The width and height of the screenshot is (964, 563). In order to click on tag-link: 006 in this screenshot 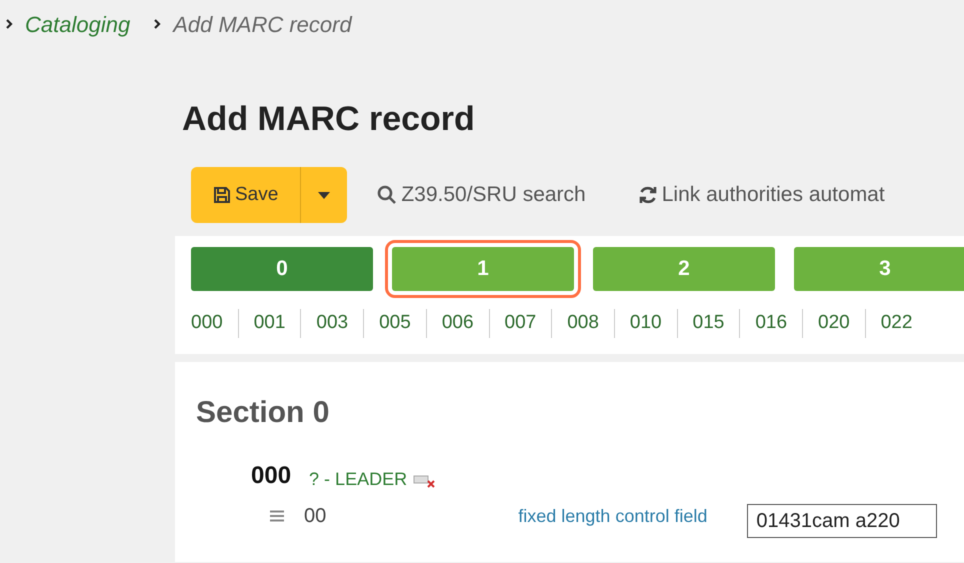, I will do `click(458, 323)`.